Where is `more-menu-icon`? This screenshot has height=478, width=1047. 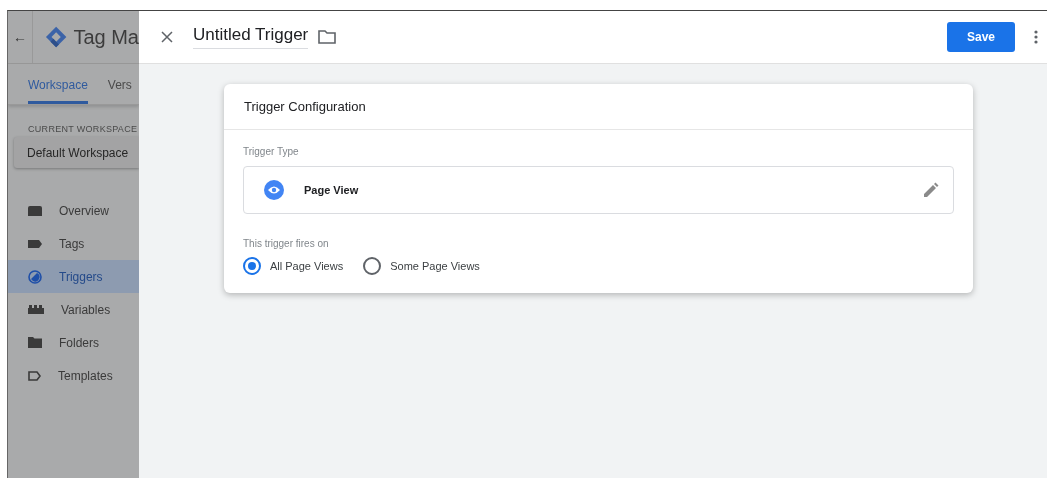 more-menu-icon is located at coordinates (1036, 37).